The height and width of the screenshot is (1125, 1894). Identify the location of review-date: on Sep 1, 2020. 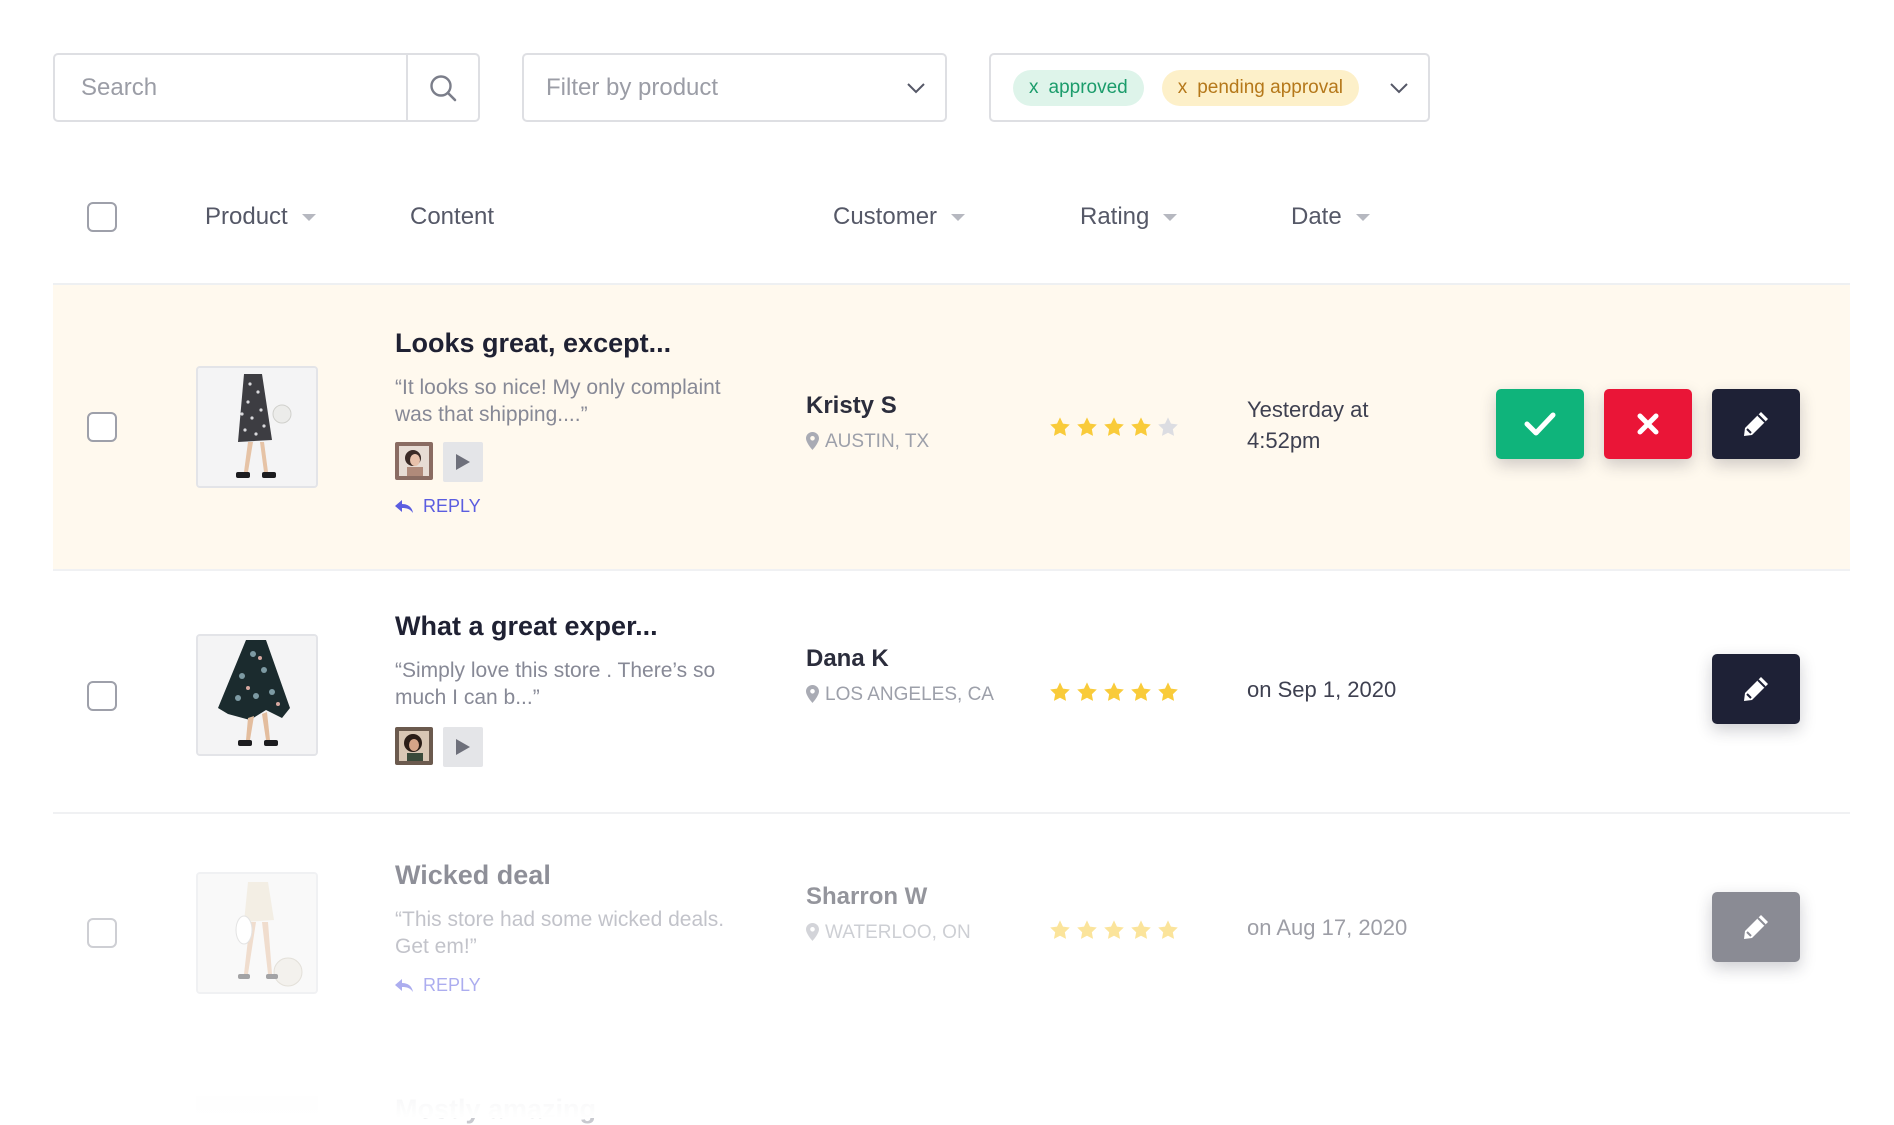
(1321, 689).